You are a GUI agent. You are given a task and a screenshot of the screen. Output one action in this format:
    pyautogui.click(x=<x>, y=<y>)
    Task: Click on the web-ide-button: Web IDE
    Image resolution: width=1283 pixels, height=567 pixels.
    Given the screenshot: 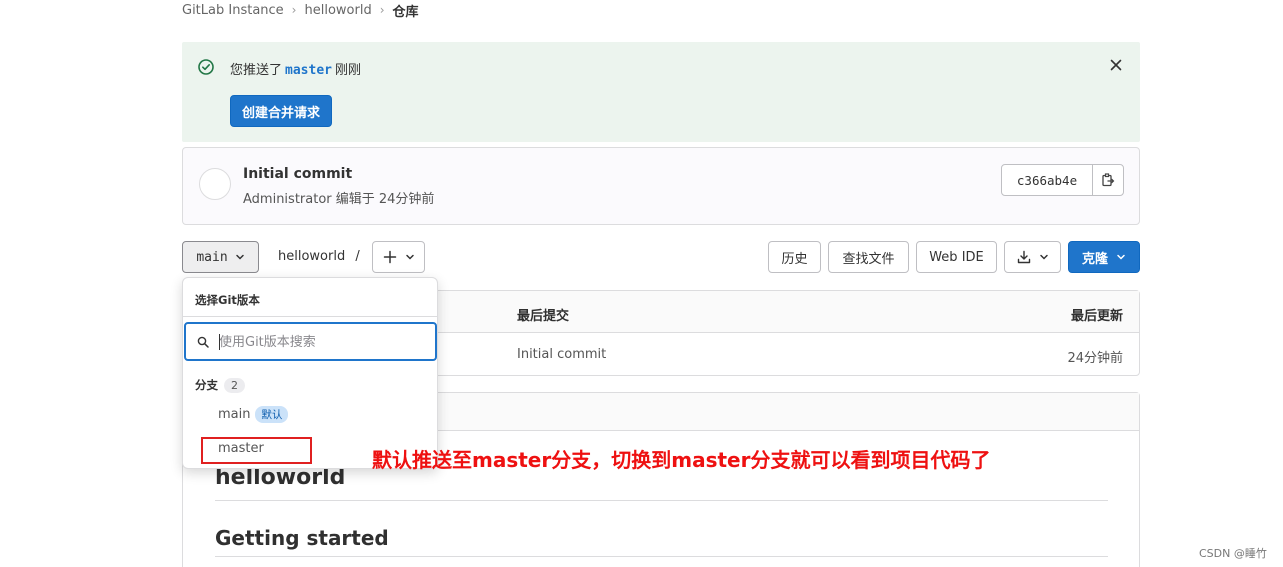 What is the action you would take?
    pyautogui.click(x=956, y=257)
    